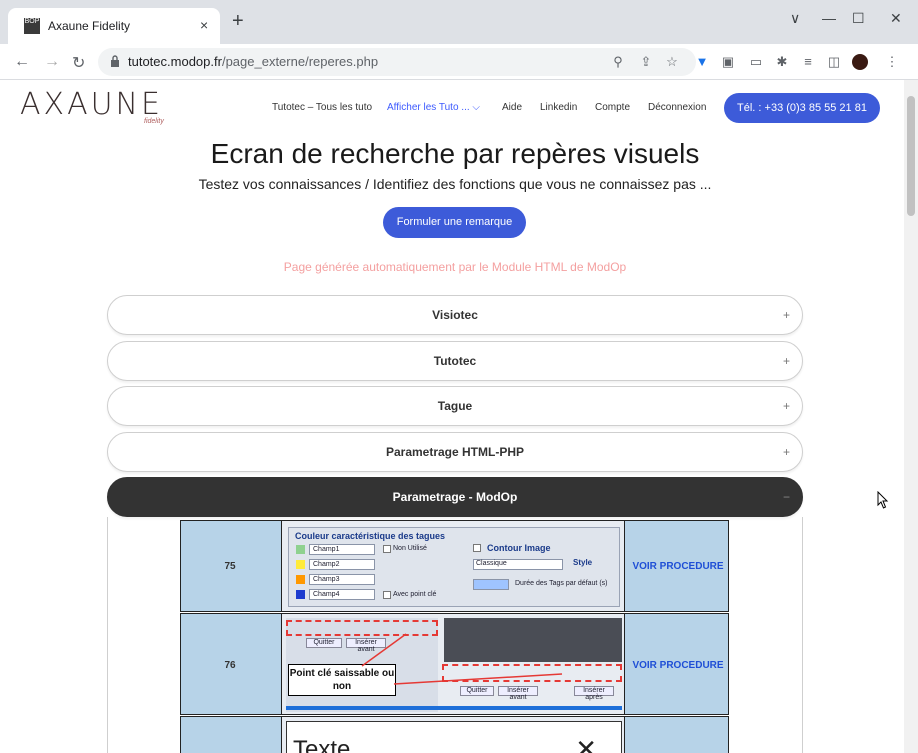  What do you see at coordinates (230, 566) in the screenshot?
I see `row-number: 75` at bounding box center [230, 566].